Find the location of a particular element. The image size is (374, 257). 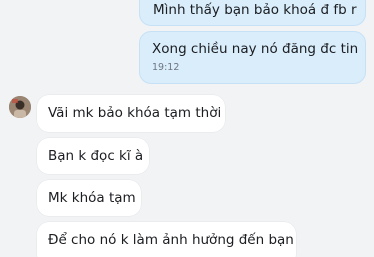

message-text: Mk khóa tạm is located at coordinates (92, 198).